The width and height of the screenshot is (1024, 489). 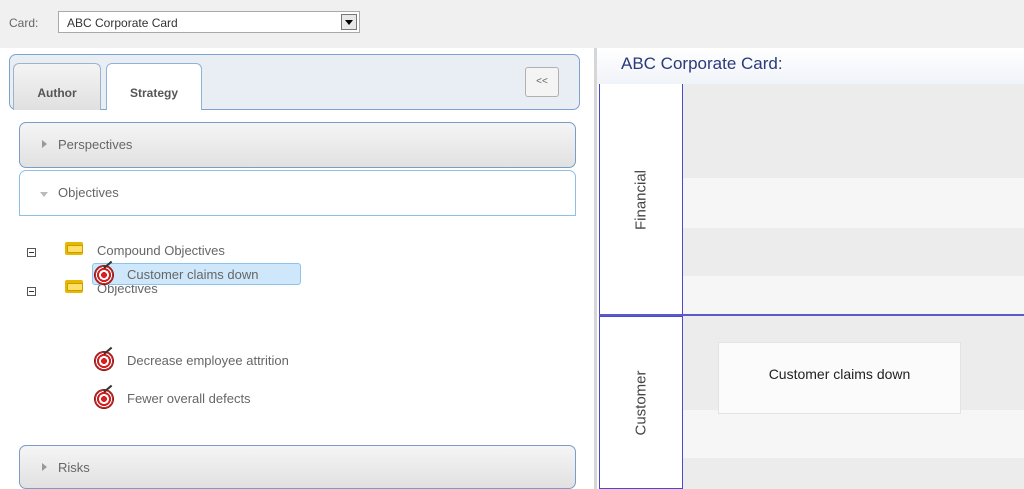 I want to click on tree-folder-compound-objectives: Compound Objectives, so click(x=150, y=251).